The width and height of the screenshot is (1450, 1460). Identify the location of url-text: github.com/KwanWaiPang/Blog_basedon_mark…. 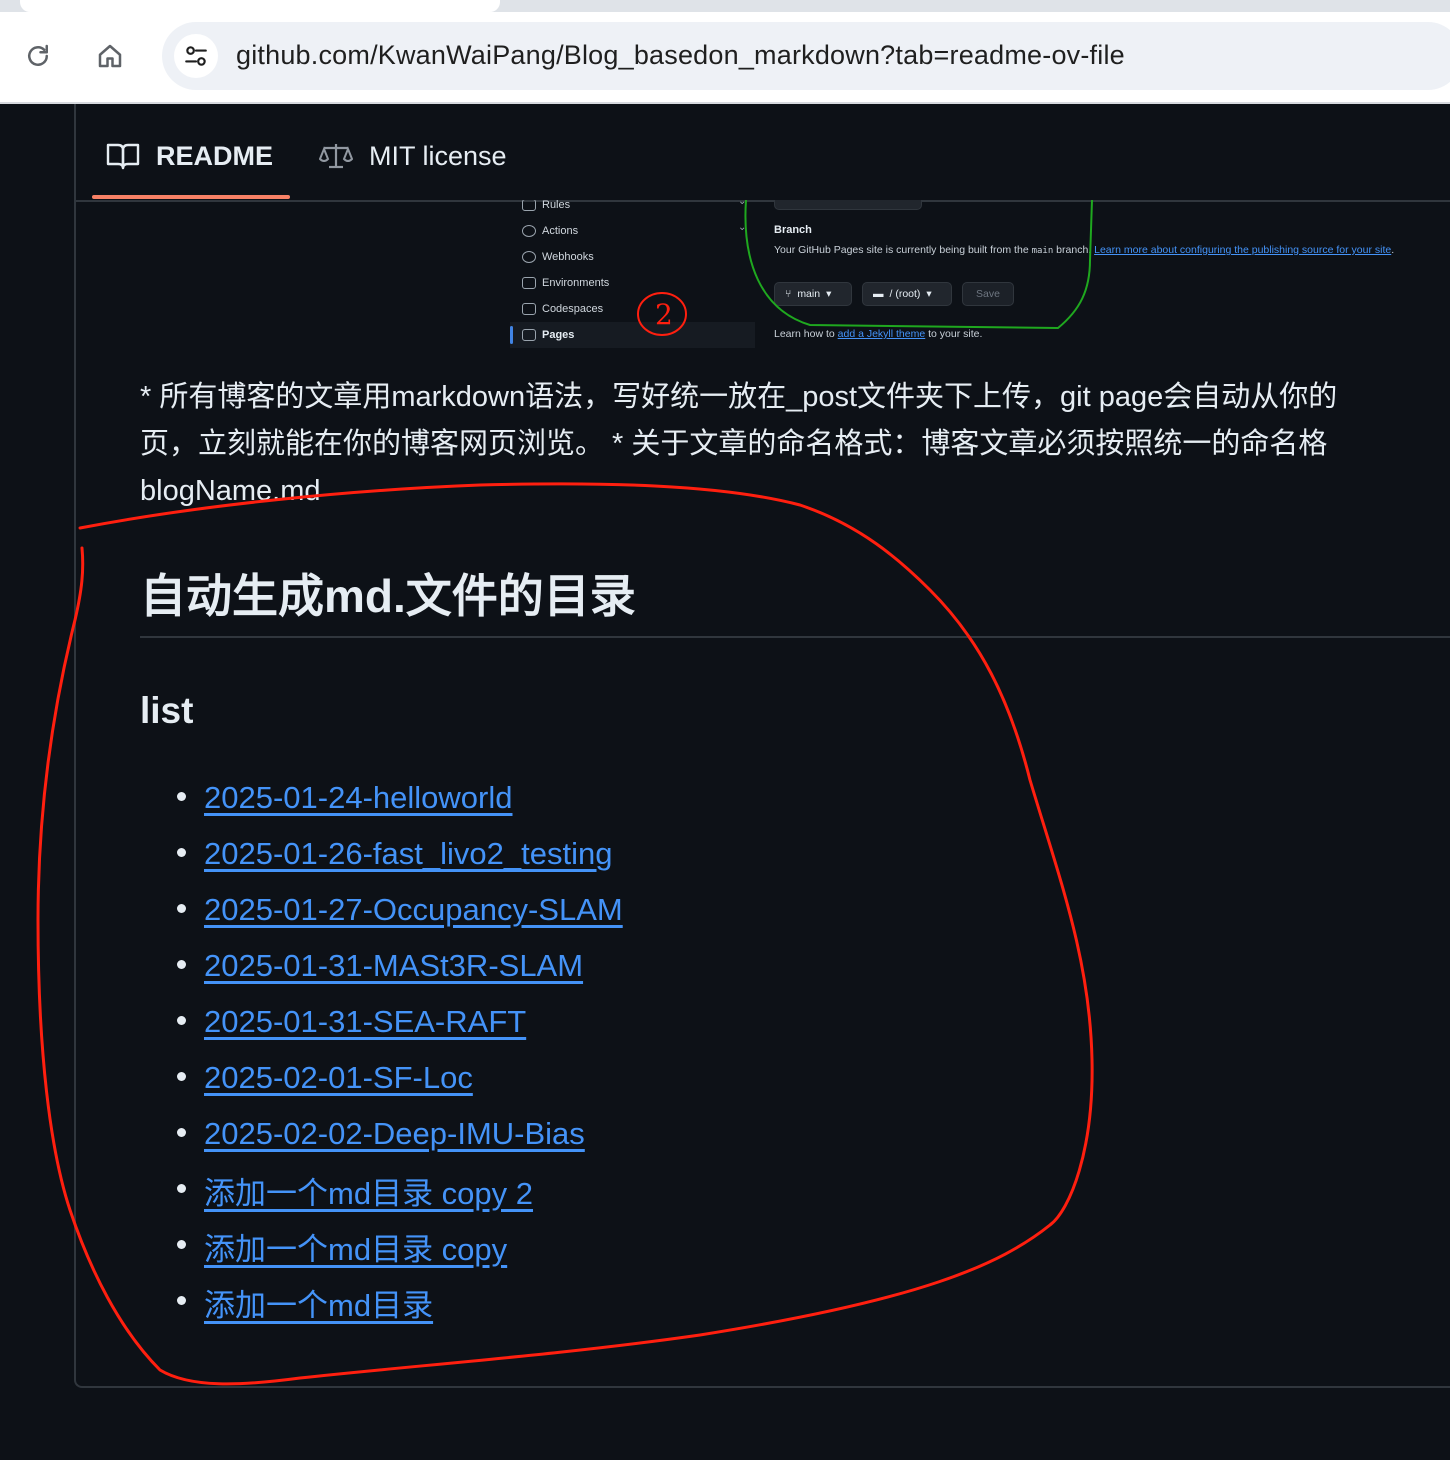
(680, 55).